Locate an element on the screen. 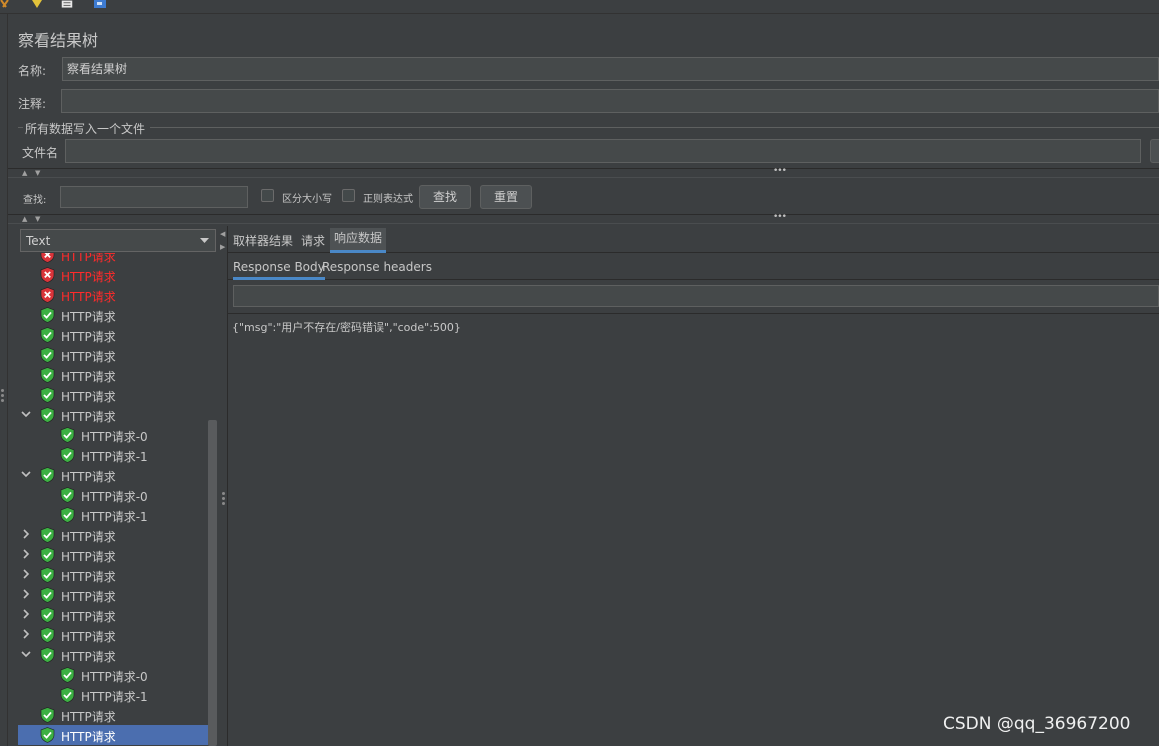 This screenshot has width=1159, height=746. expand-up-icon: ▲ is located at coordinates (24, 173).